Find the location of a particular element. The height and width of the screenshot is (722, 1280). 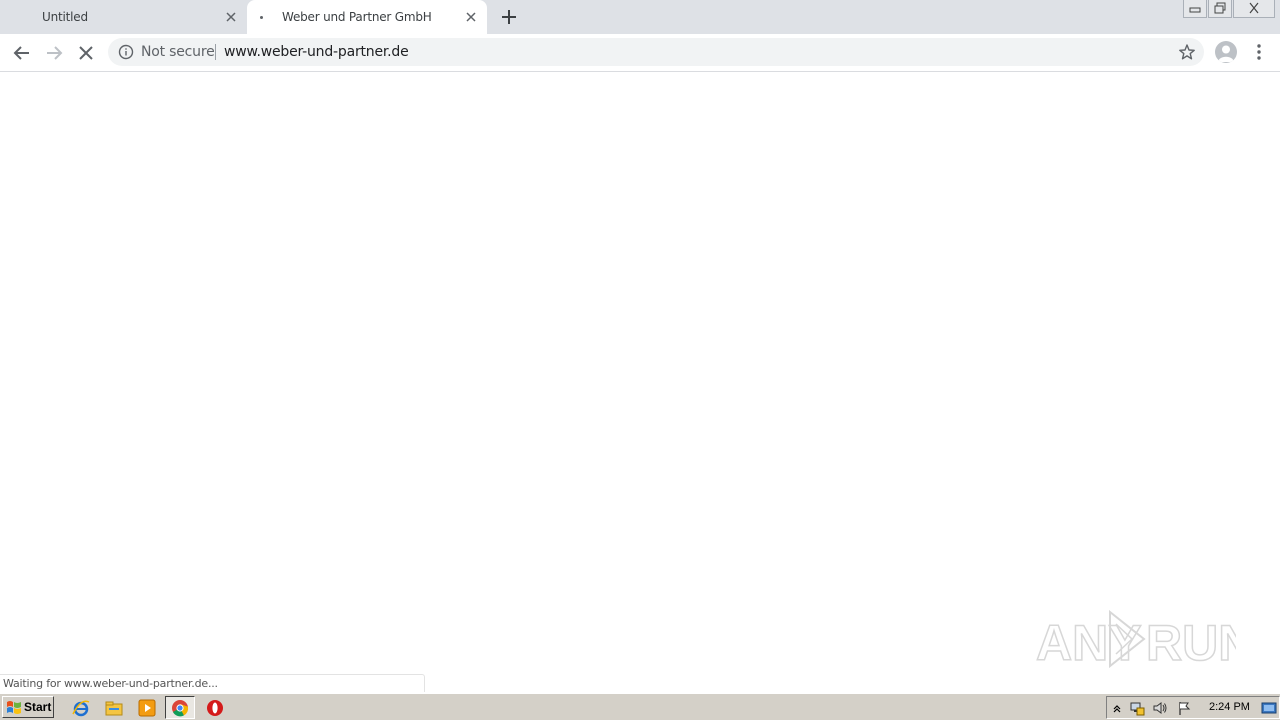

minimize-button is located at coordinates (1195, 9).